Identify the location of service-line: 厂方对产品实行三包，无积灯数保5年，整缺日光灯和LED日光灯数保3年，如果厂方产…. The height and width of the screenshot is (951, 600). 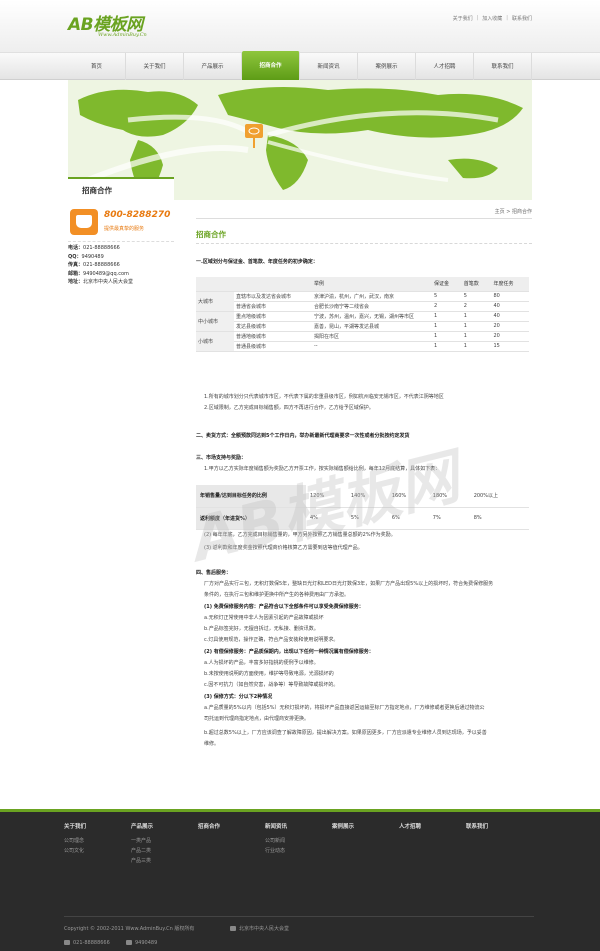
(349, 584).